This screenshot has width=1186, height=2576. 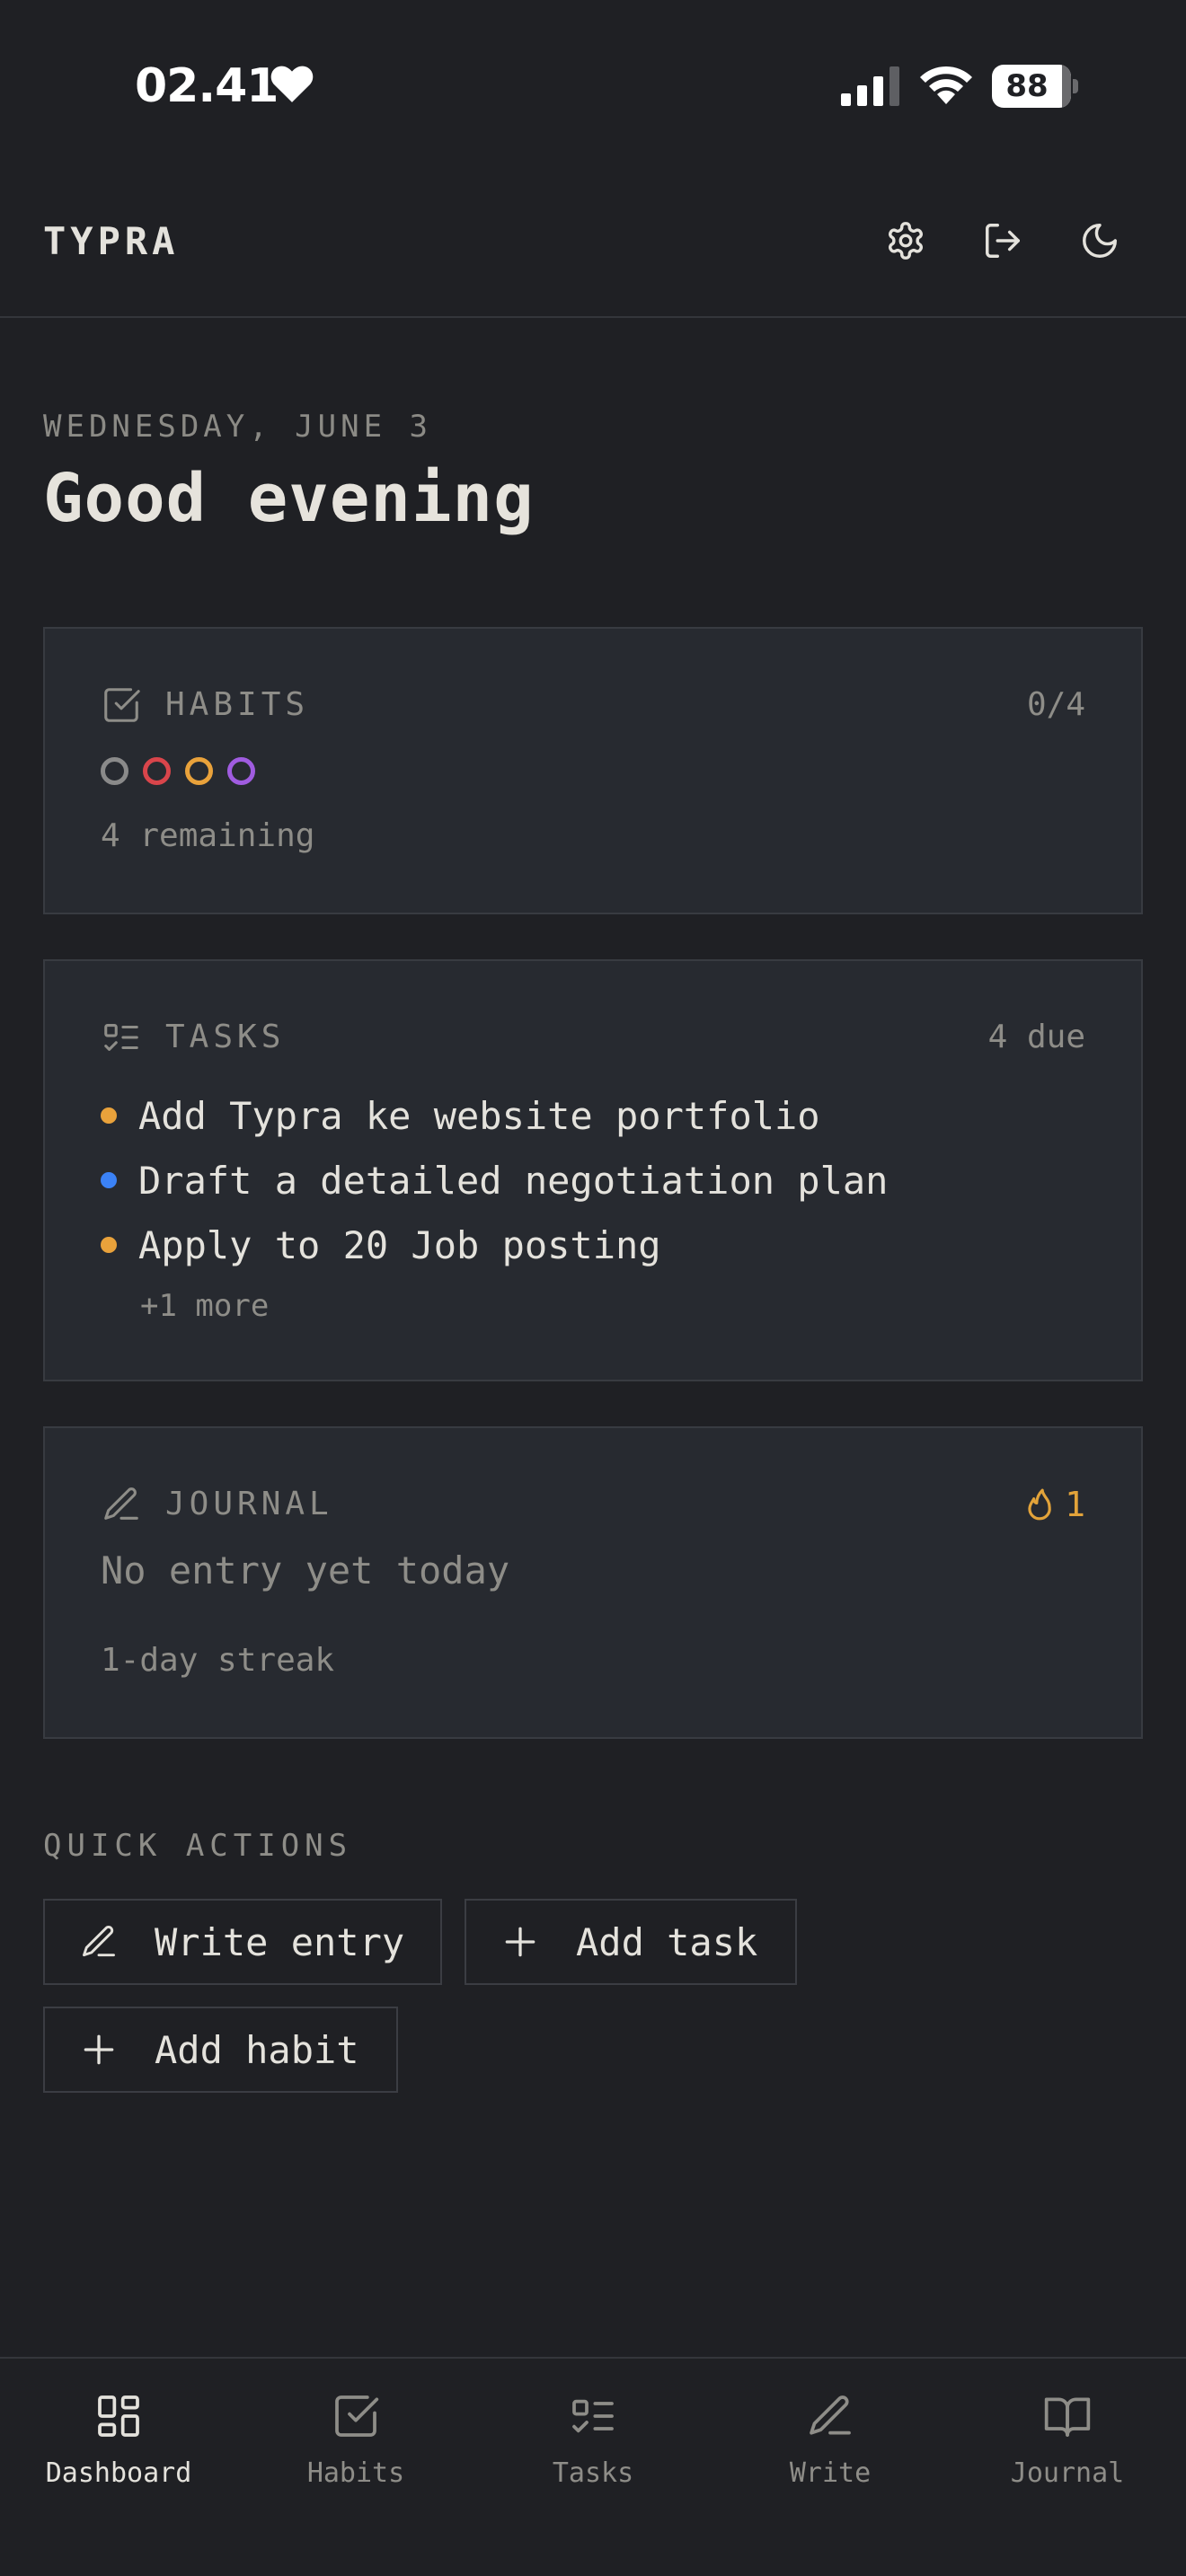 What do you see at coordinates (593, 705) in the screenshot?
I see `habits-card-header: HABITS 0/4` at bounding box center [593, 705].